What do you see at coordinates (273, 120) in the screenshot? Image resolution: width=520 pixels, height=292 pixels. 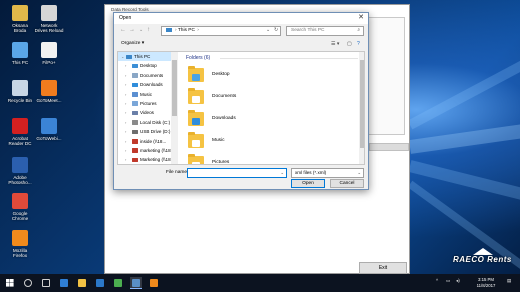 I see `folder-item: Downloads` at bounding box center [273, 120].